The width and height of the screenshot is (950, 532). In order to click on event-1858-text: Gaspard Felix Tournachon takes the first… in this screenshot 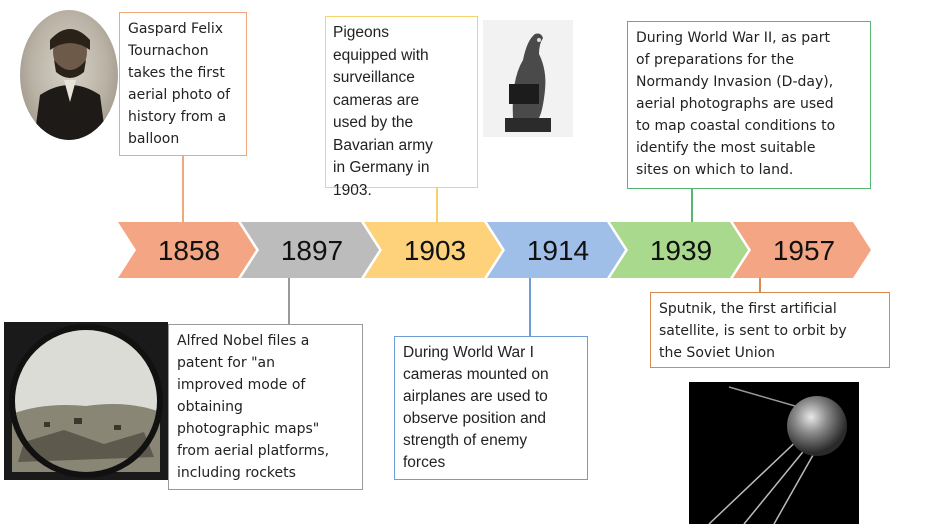, I will do `click(179, 84)`.